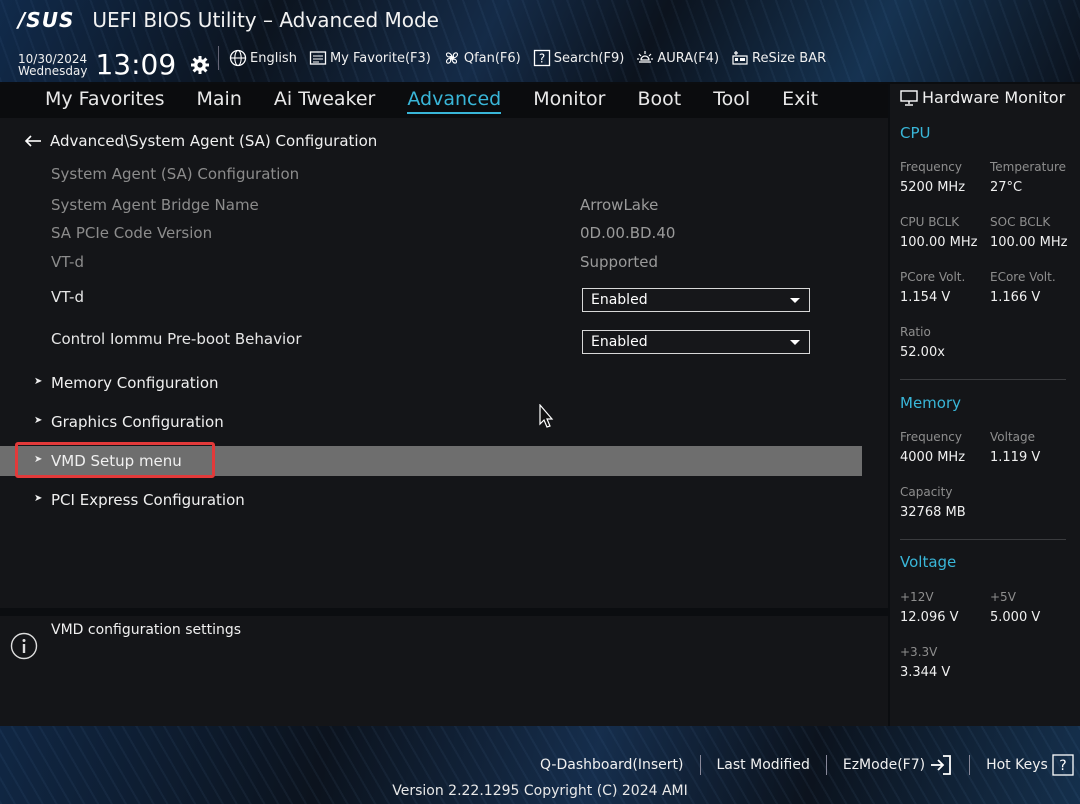 Image resolution: width=1080 pixels, height=804 pixels. I want to click on q-dashboard-button: Q-Dashboard(Insert), so click(612, 765).